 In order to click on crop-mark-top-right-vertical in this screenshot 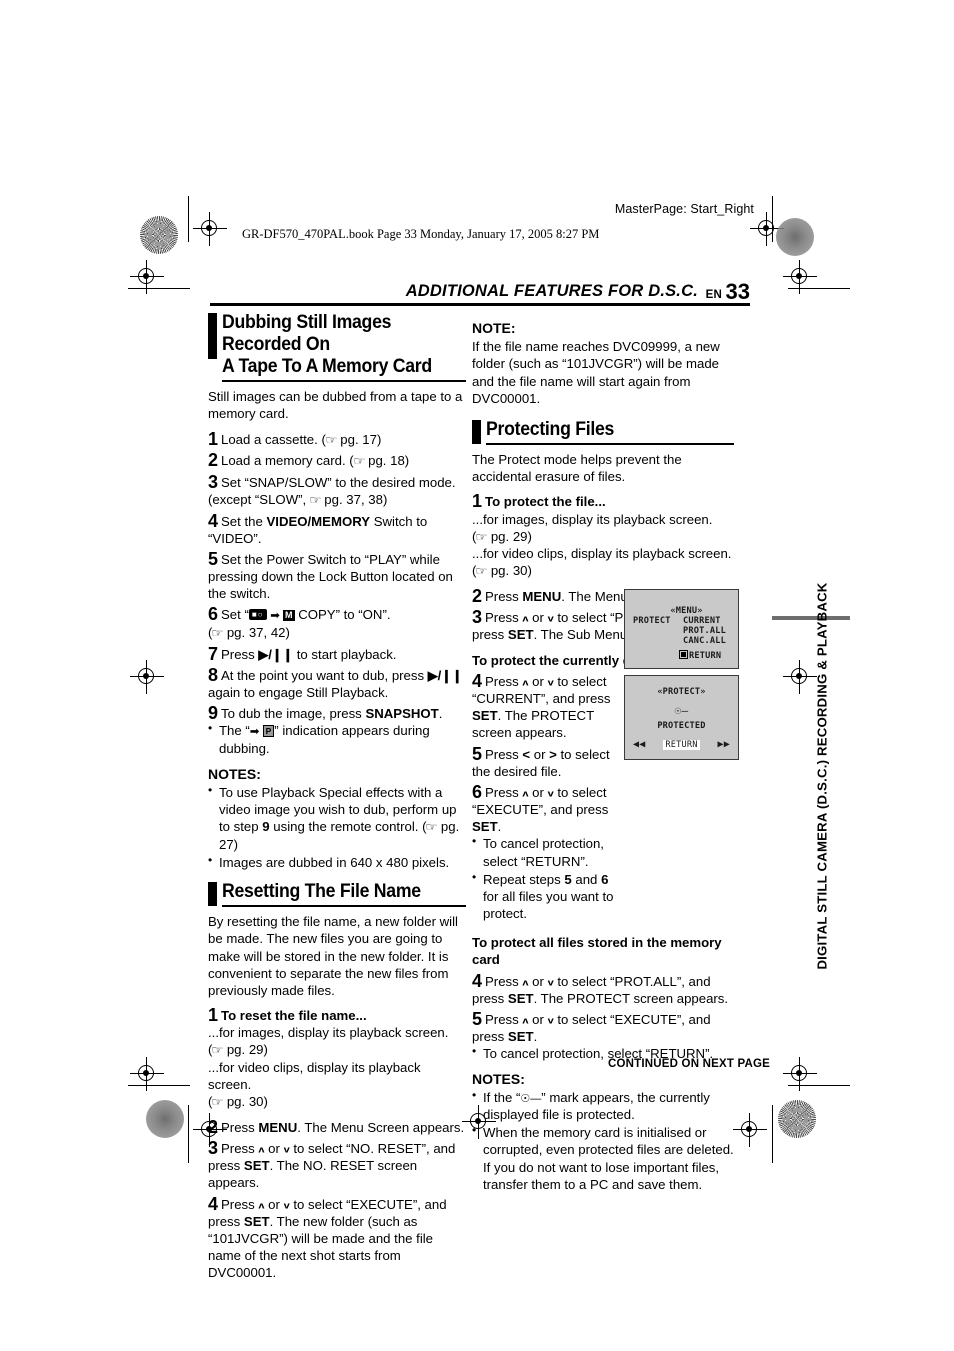, I will do `click(773, 219)`.